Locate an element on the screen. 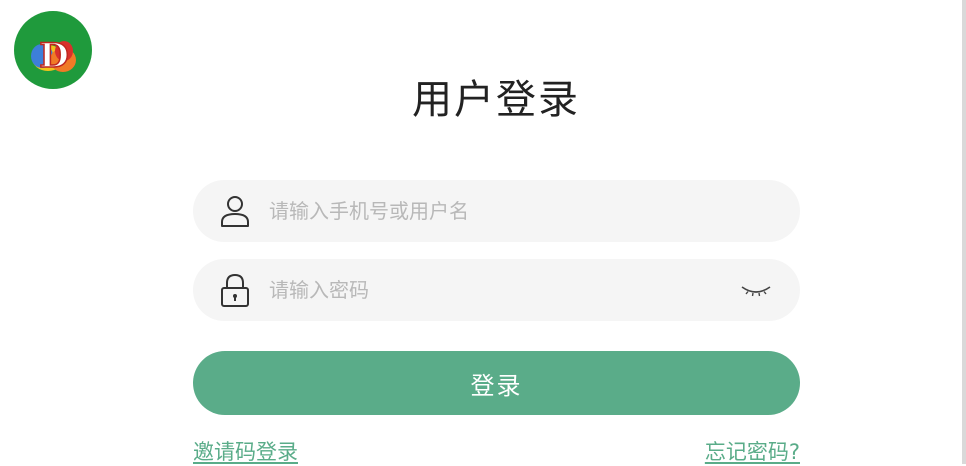 The image size is (966, 466). user-icon is located at coordinates (235, 211).